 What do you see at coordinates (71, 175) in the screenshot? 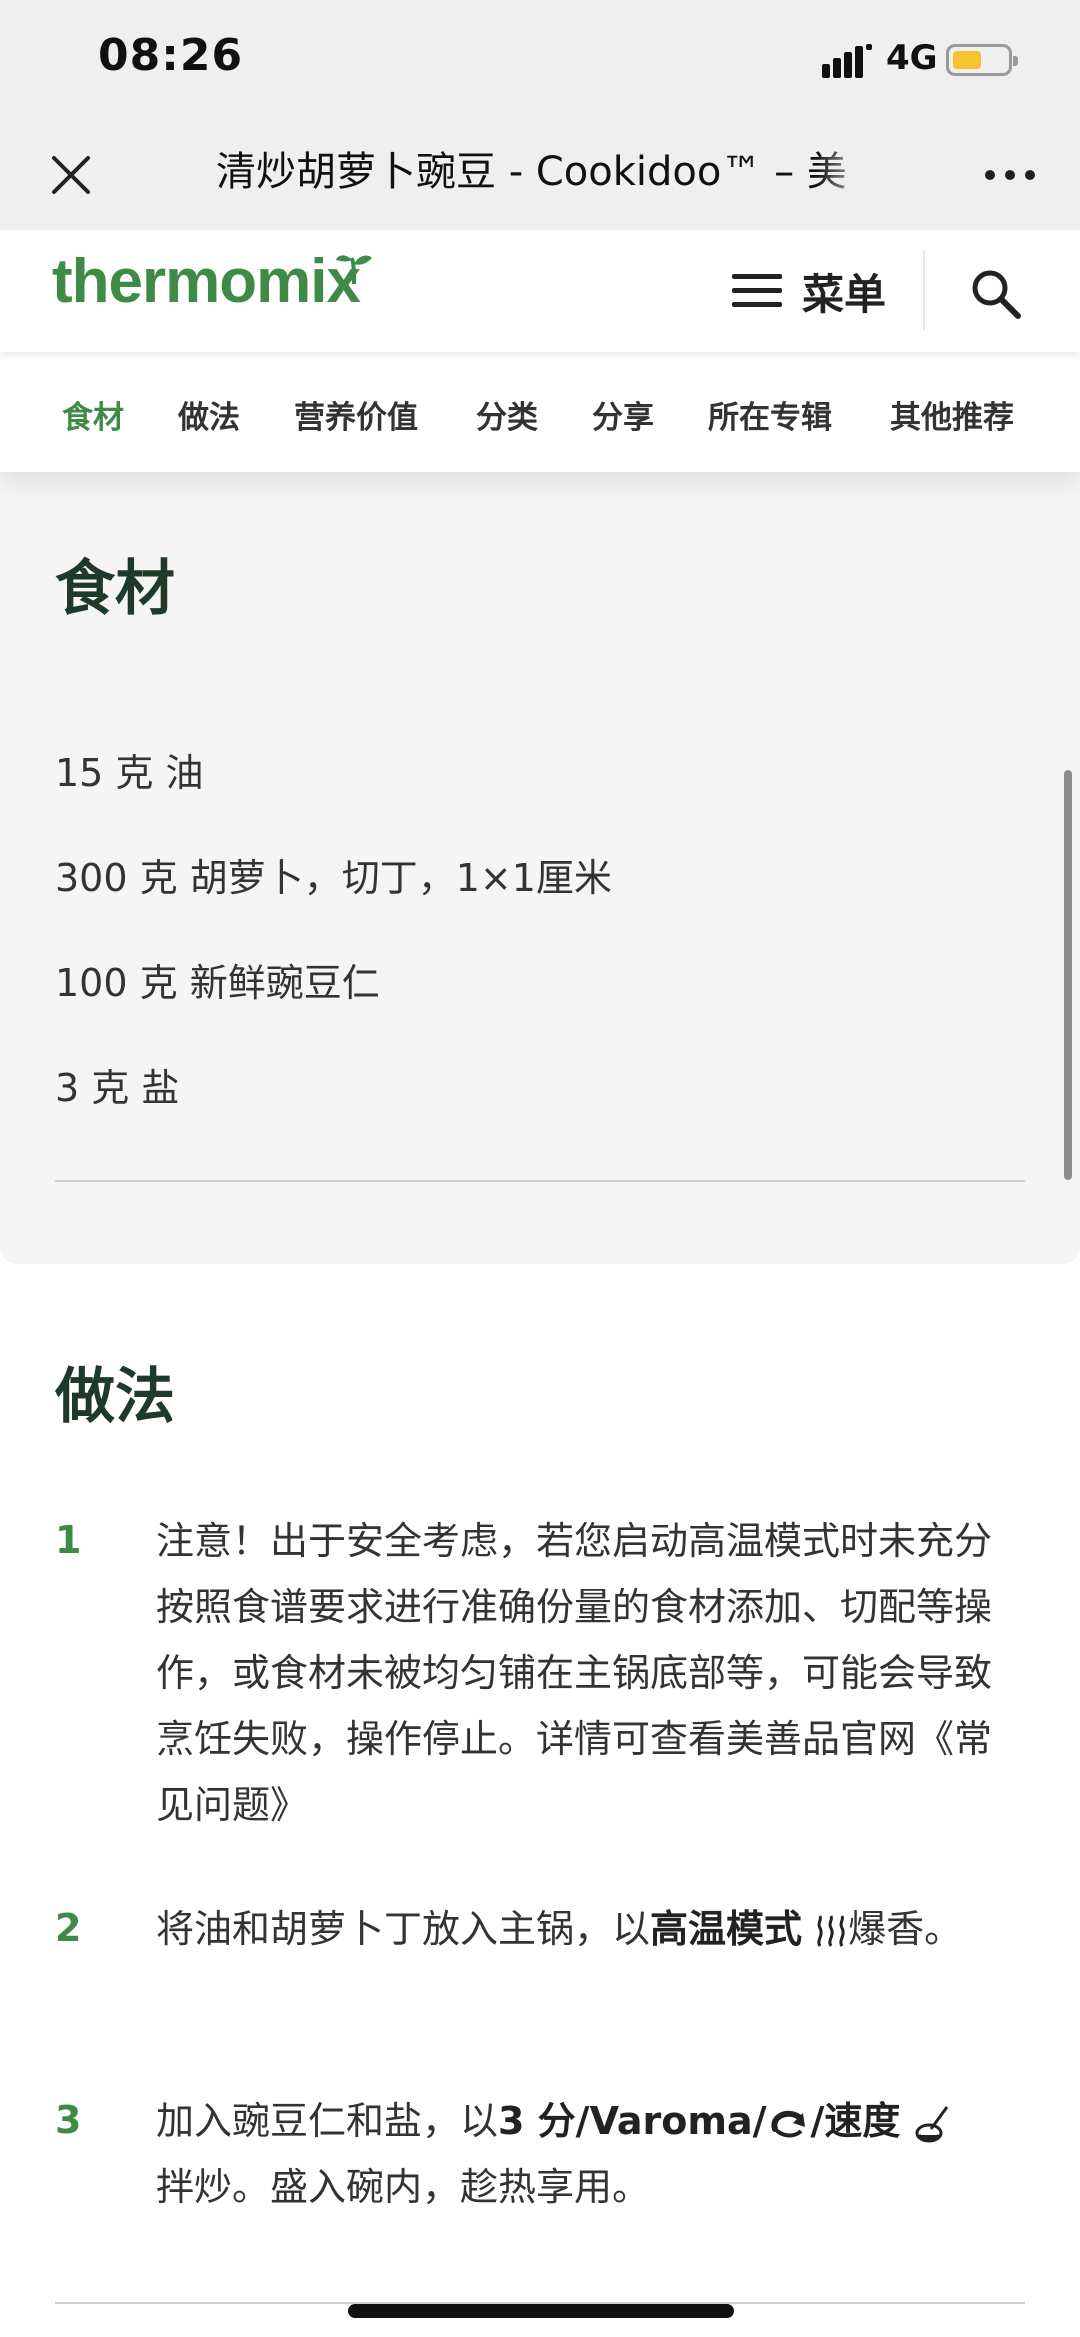
I see `close-icon` at bounding box center [71, 175].